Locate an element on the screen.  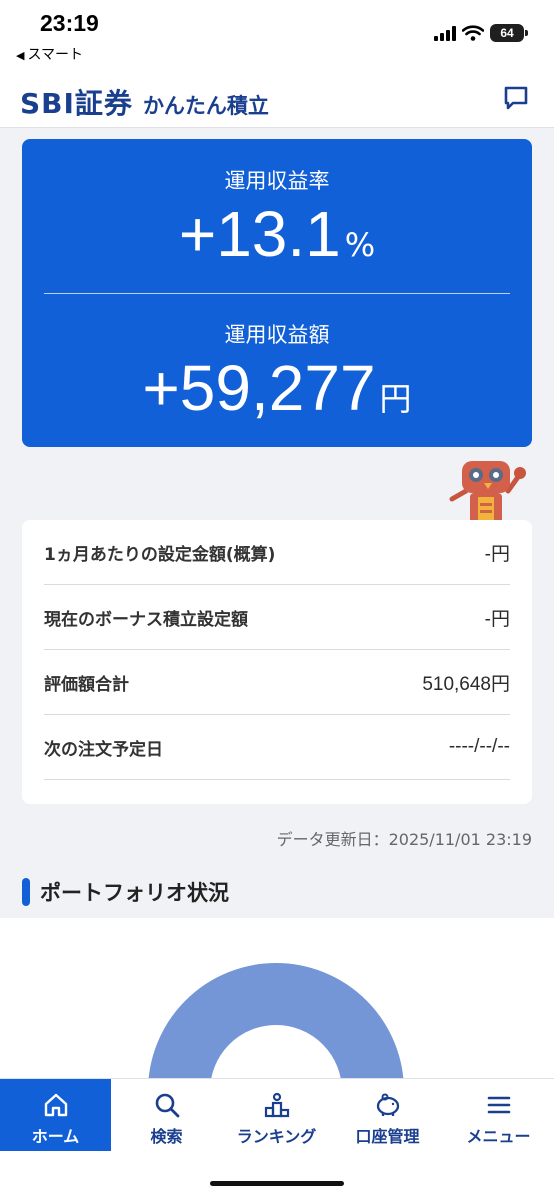
info-label: 次の注文予定日 is located at coordinates (103, 749).